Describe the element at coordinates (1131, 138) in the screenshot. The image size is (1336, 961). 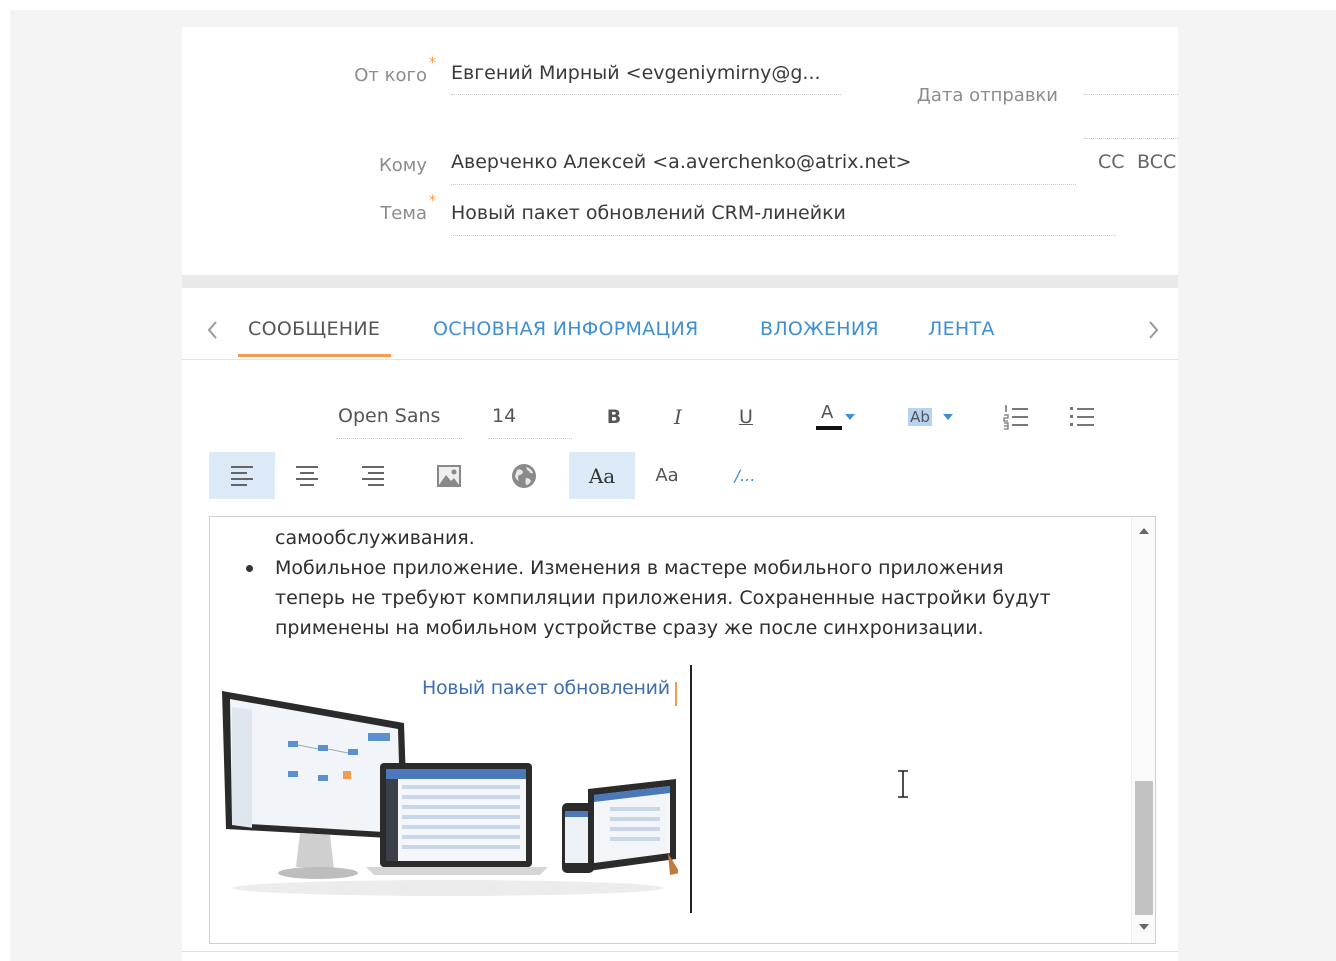
I see `send-date-underline` at that location.